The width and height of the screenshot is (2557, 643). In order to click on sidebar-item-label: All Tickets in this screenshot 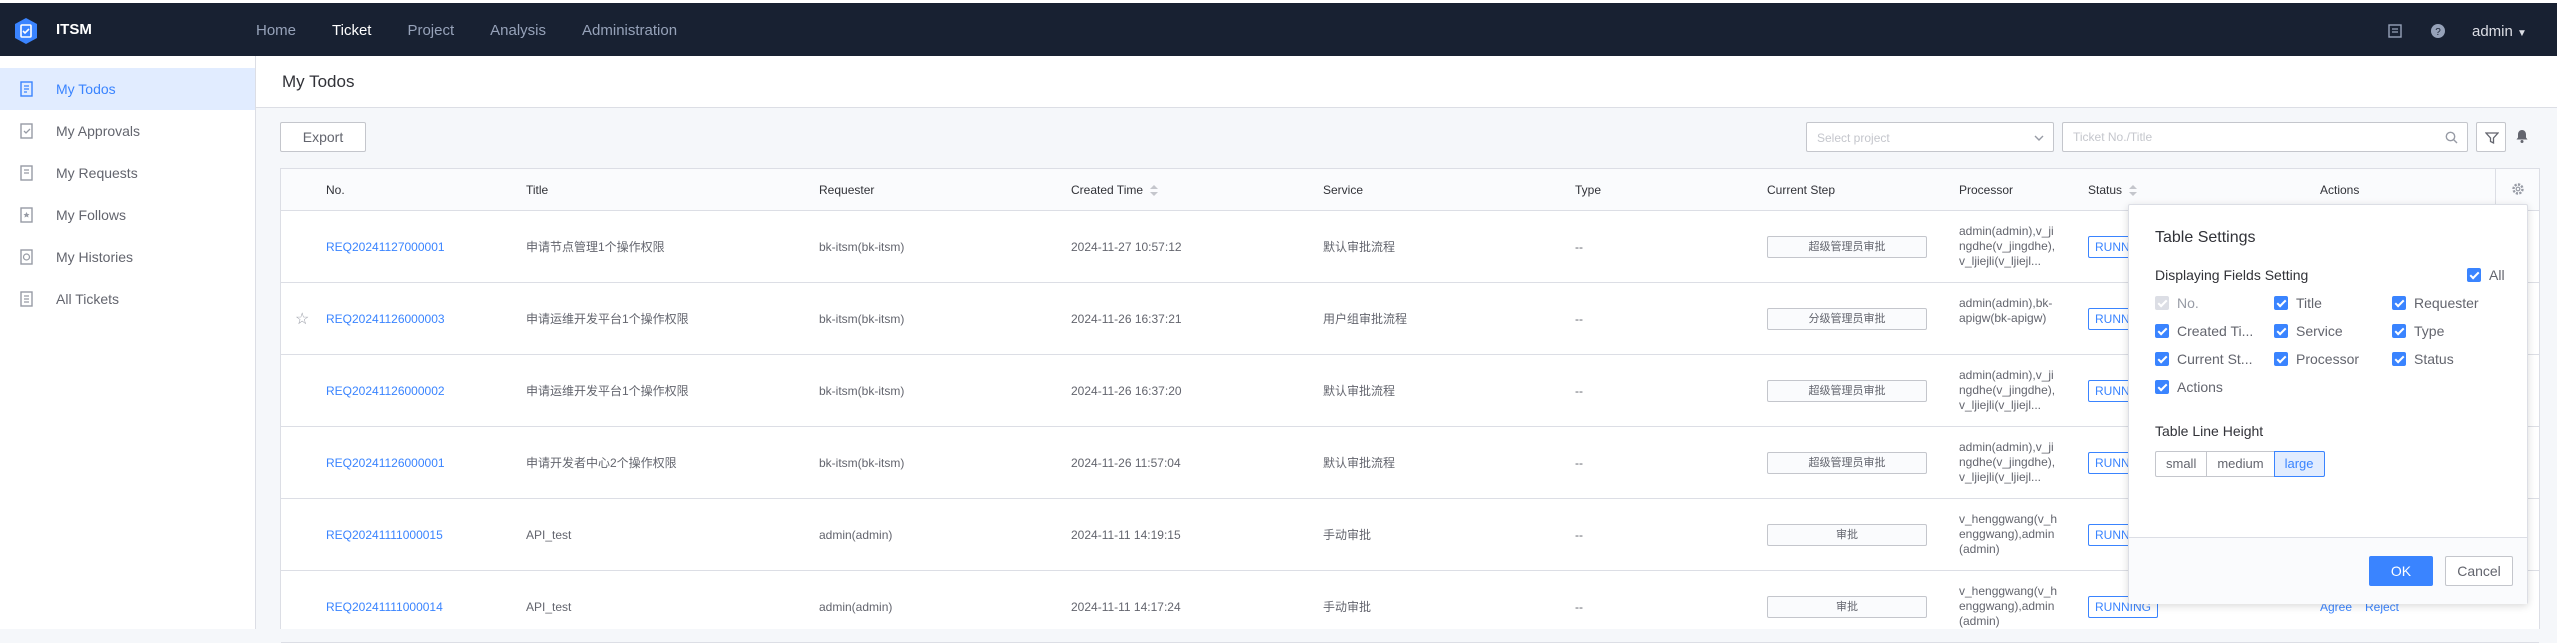, I will do `click(88, 299)`.